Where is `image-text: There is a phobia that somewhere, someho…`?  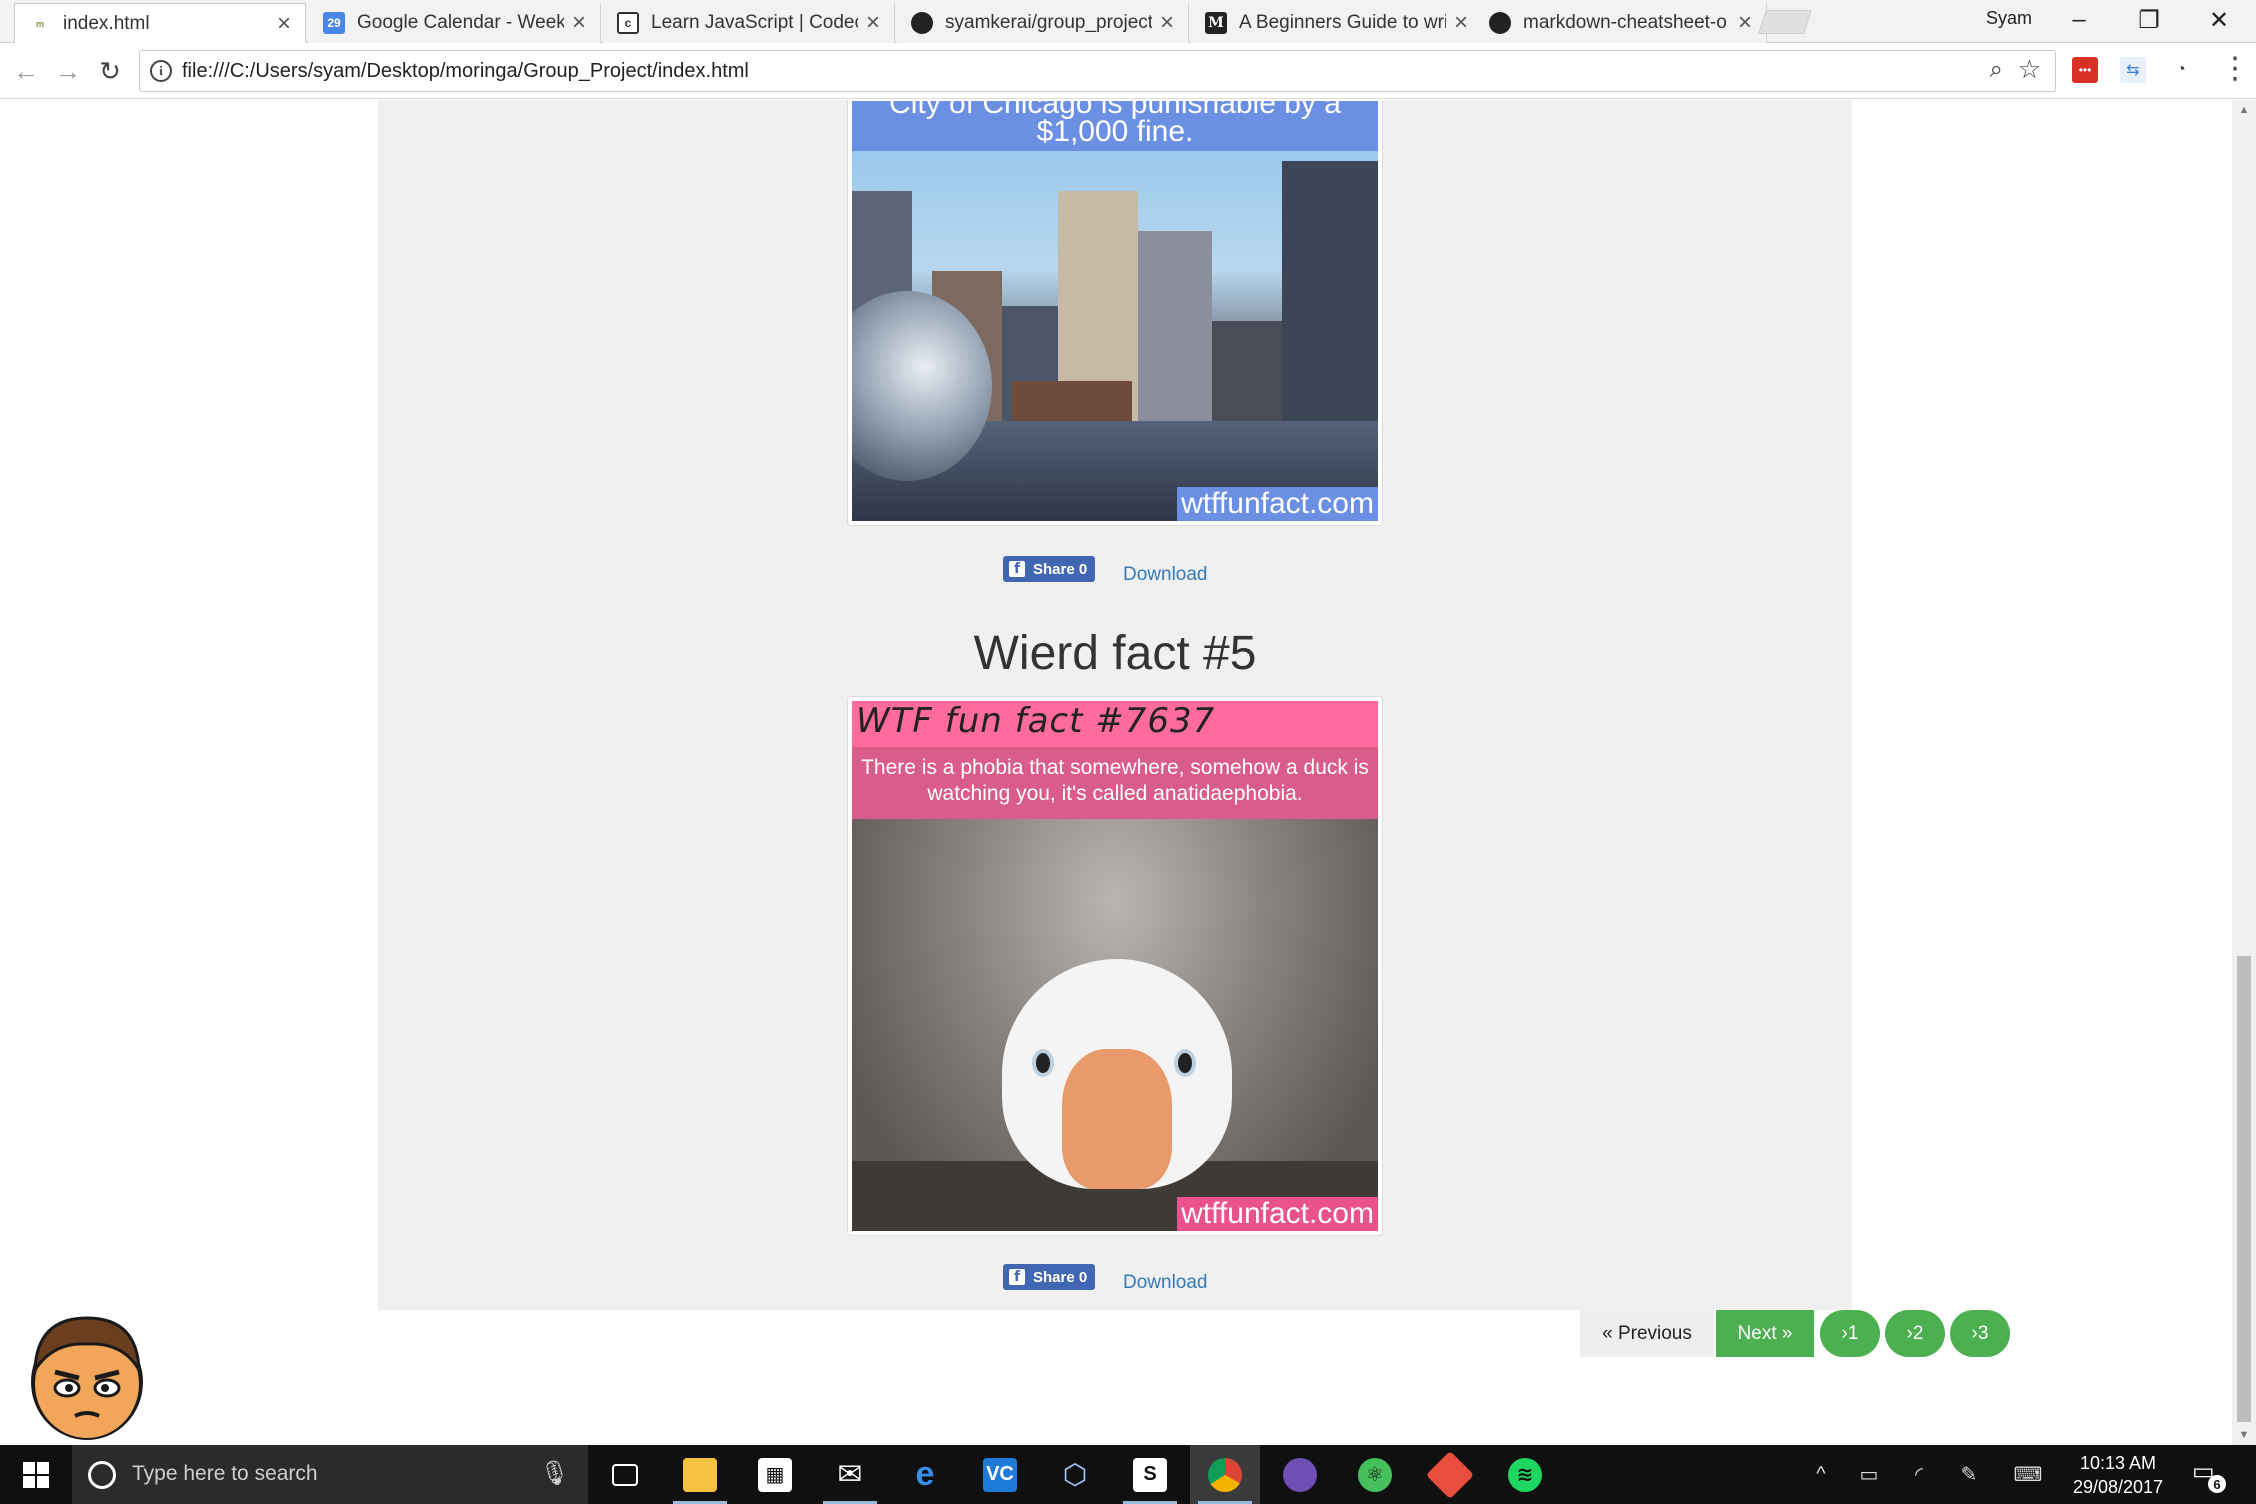 image-text: There is a phobia that somewhere, someho… is located at coordinates (1115, 783).